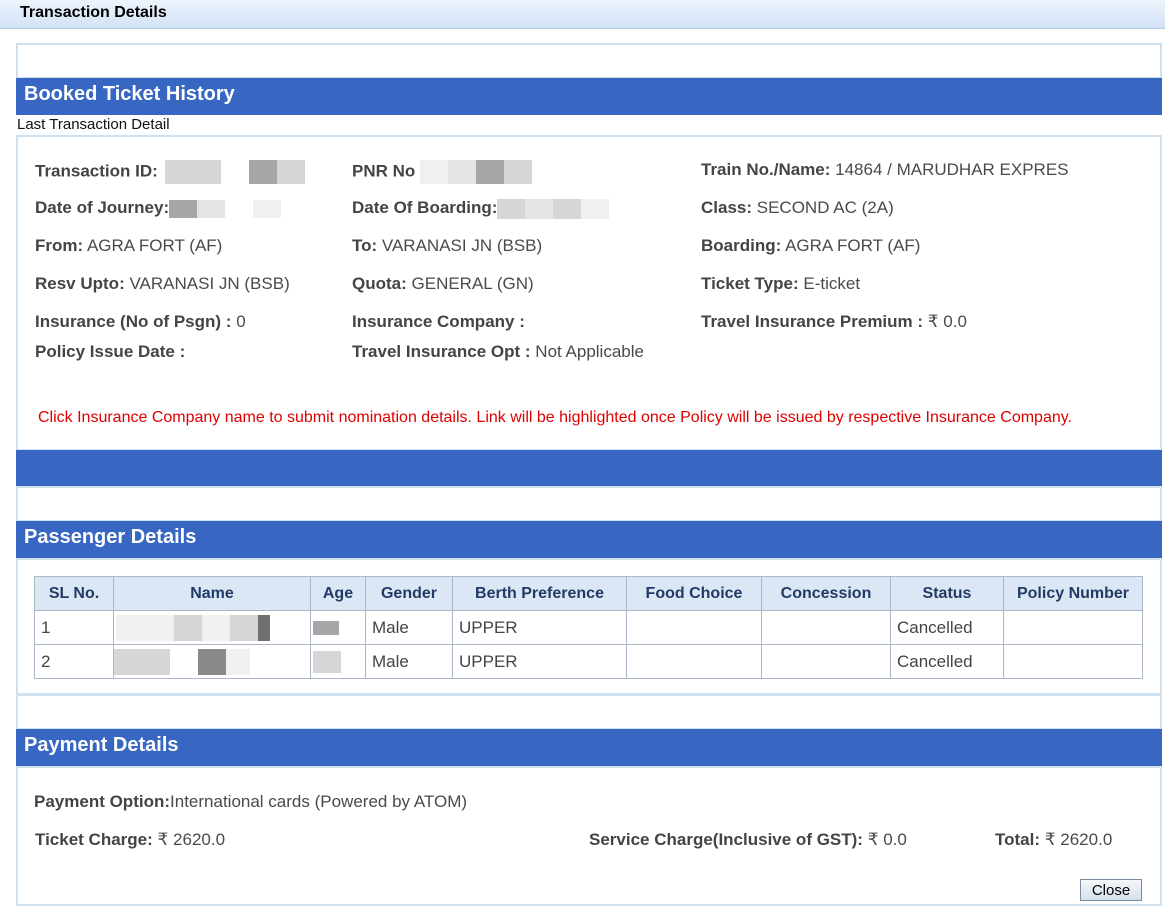 This screenshot has height=906, width=1165. What do you see at coordinates (829, 283) in the screenshot?
I see `ticket-type-value: E-ticket` at bounding box center [829, 283].